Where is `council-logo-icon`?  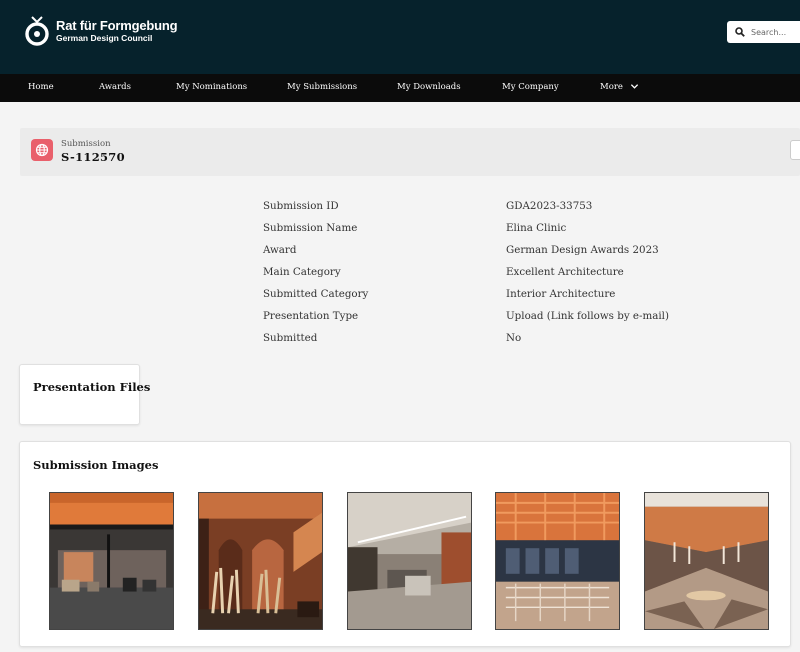
council-logo-icon is located at coordinates (37, 31).